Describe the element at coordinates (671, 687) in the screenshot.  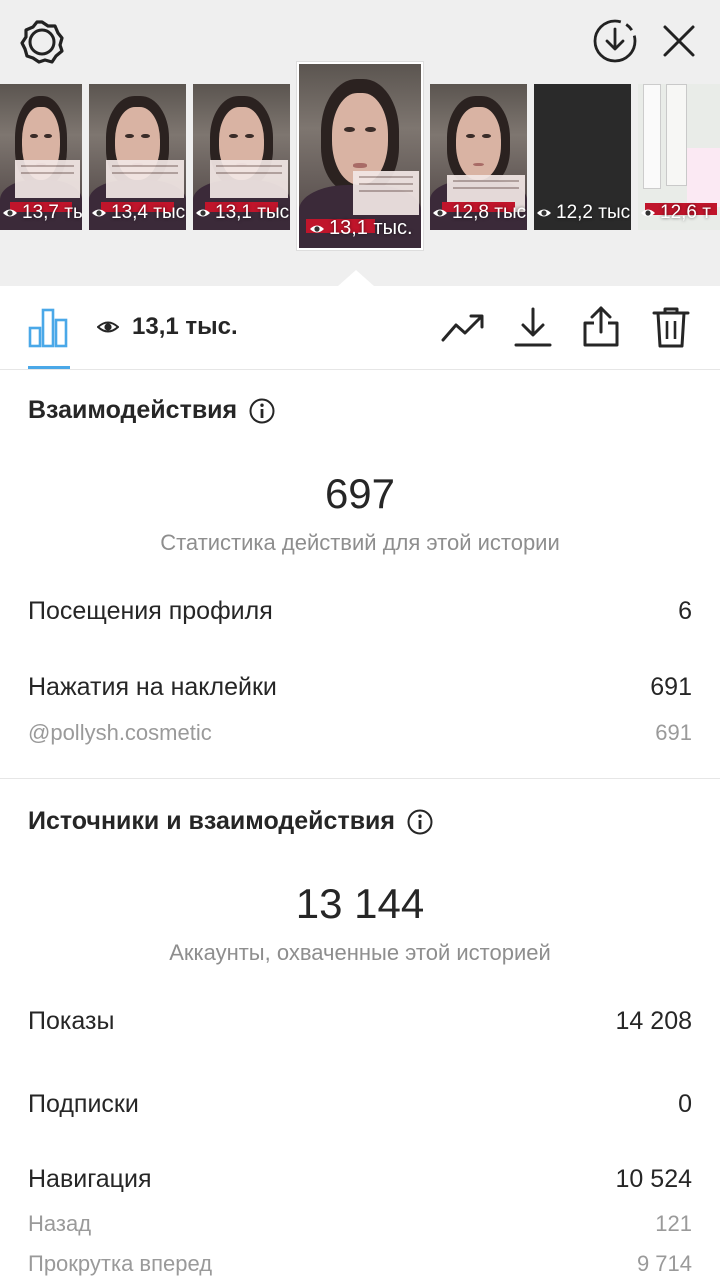
I see `stat-value: 691` at that location.